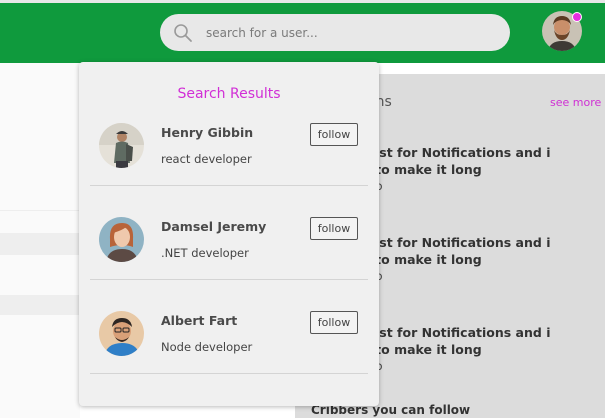  What do you see at coordinates (577, 17) in the screenshot?
I see `notification-dot` at bounding box center [577, 17].